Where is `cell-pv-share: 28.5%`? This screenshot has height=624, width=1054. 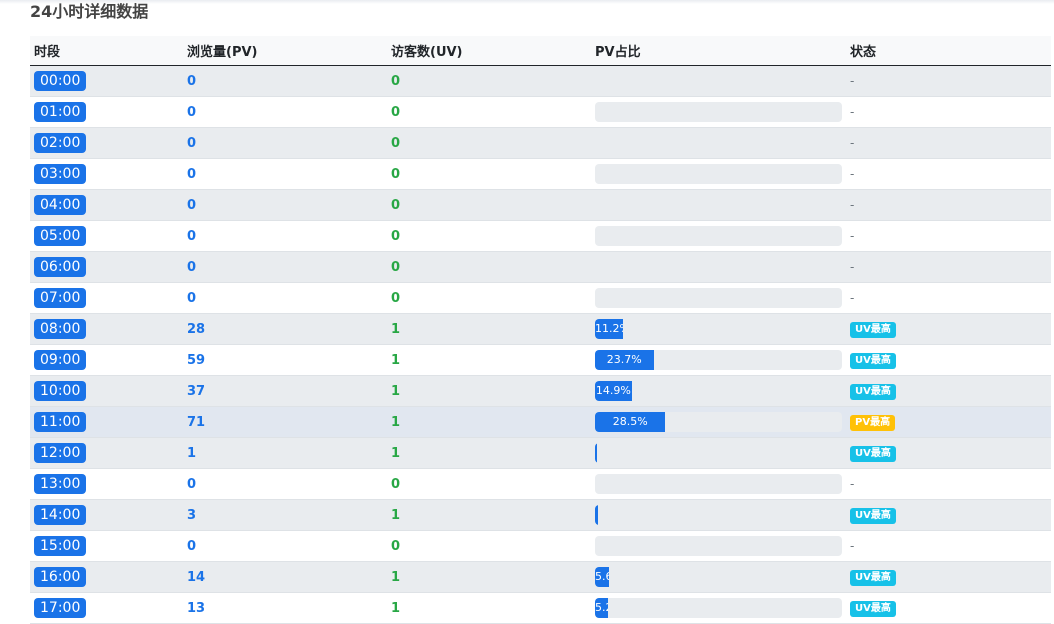
cell-pv-share: 28.5% is located at coordinates (718, 422).